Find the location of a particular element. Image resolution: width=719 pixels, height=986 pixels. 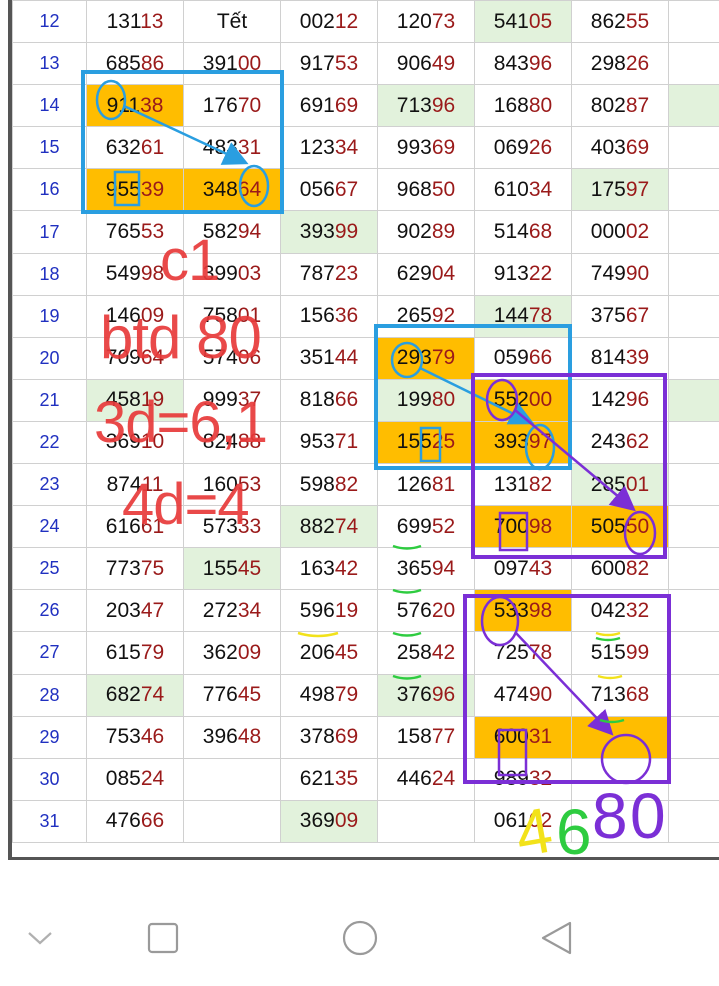

number-head: 265 is located at coordinates (414, 316).